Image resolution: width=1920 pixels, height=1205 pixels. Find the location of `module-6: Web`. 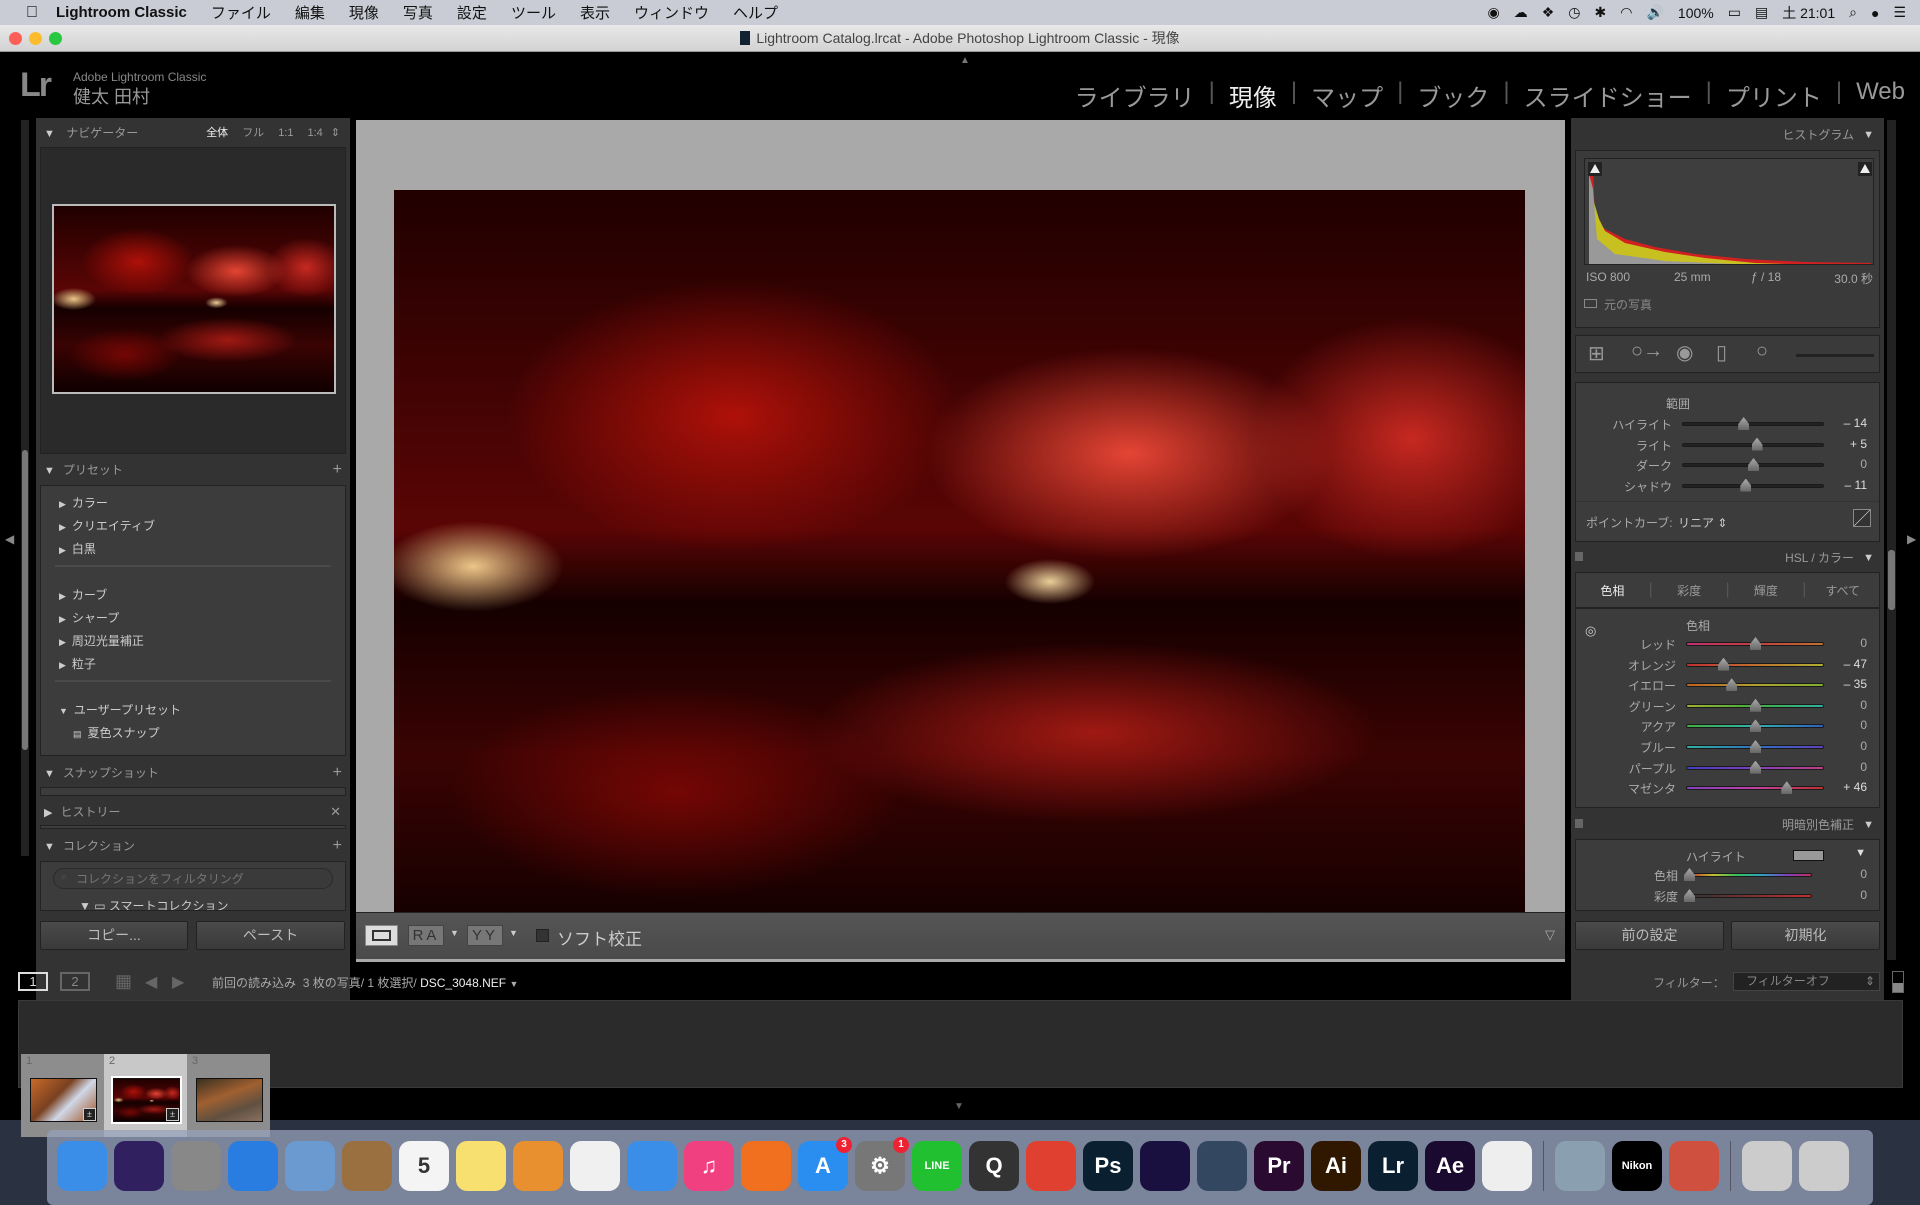

module-6: Web is located at coordinates (1880, 95).